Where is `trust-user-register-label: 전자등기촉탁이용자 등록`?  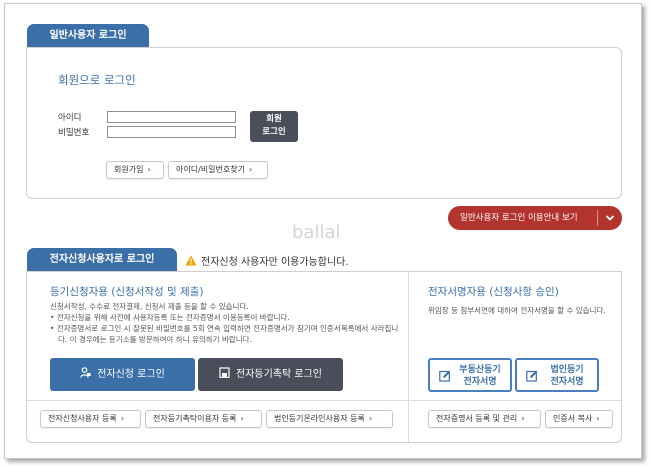 trust-user-register-label: 전자등기촉탁이용자 등록 is located at coordinates (195, 418).